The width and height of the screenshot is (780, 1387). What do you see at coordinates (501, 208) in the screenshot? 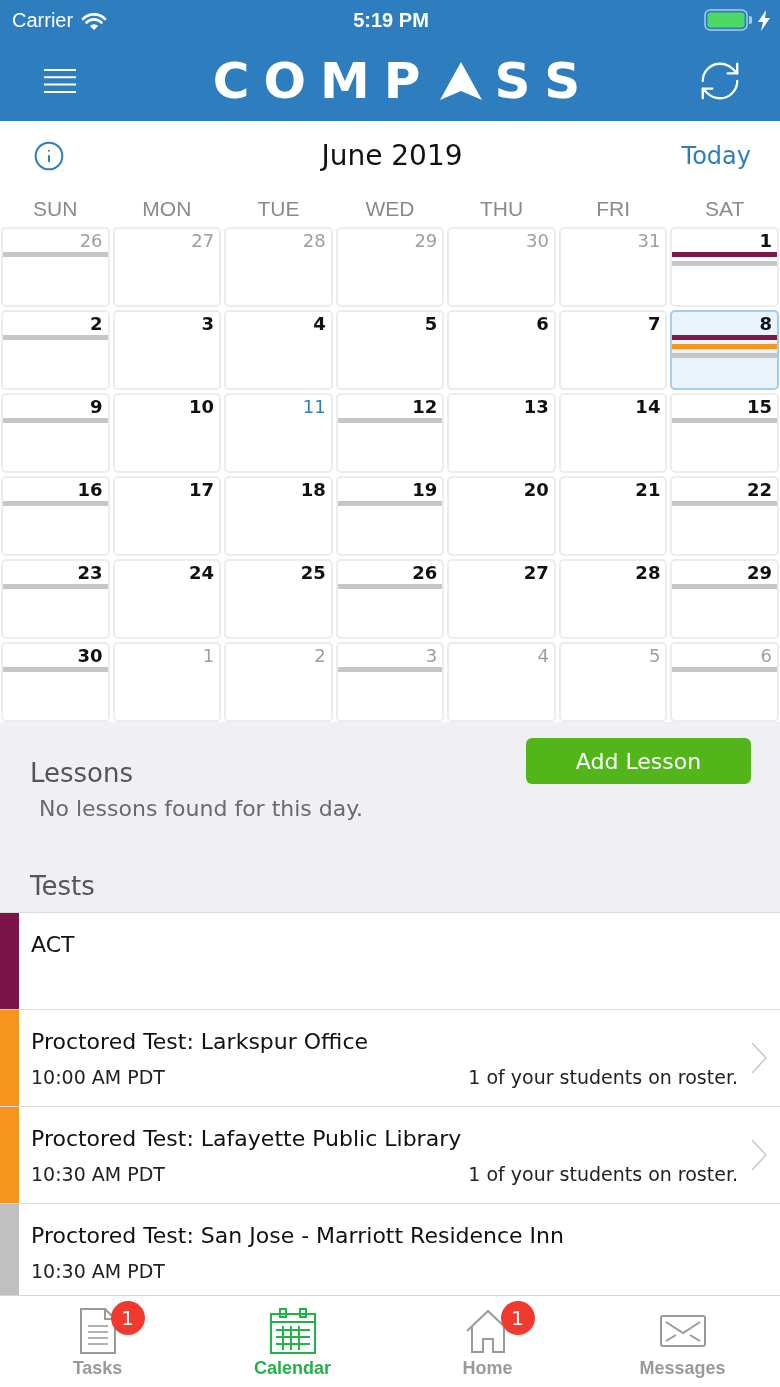
I see `weekday-label: THU` at bounding box center [501, 208].